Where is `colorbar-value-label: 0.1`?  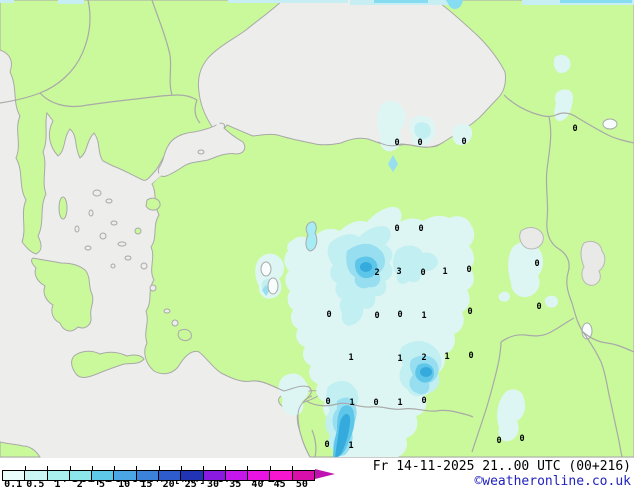
colorbar-value-label: 0.1 is located at coordinates (13, 484).